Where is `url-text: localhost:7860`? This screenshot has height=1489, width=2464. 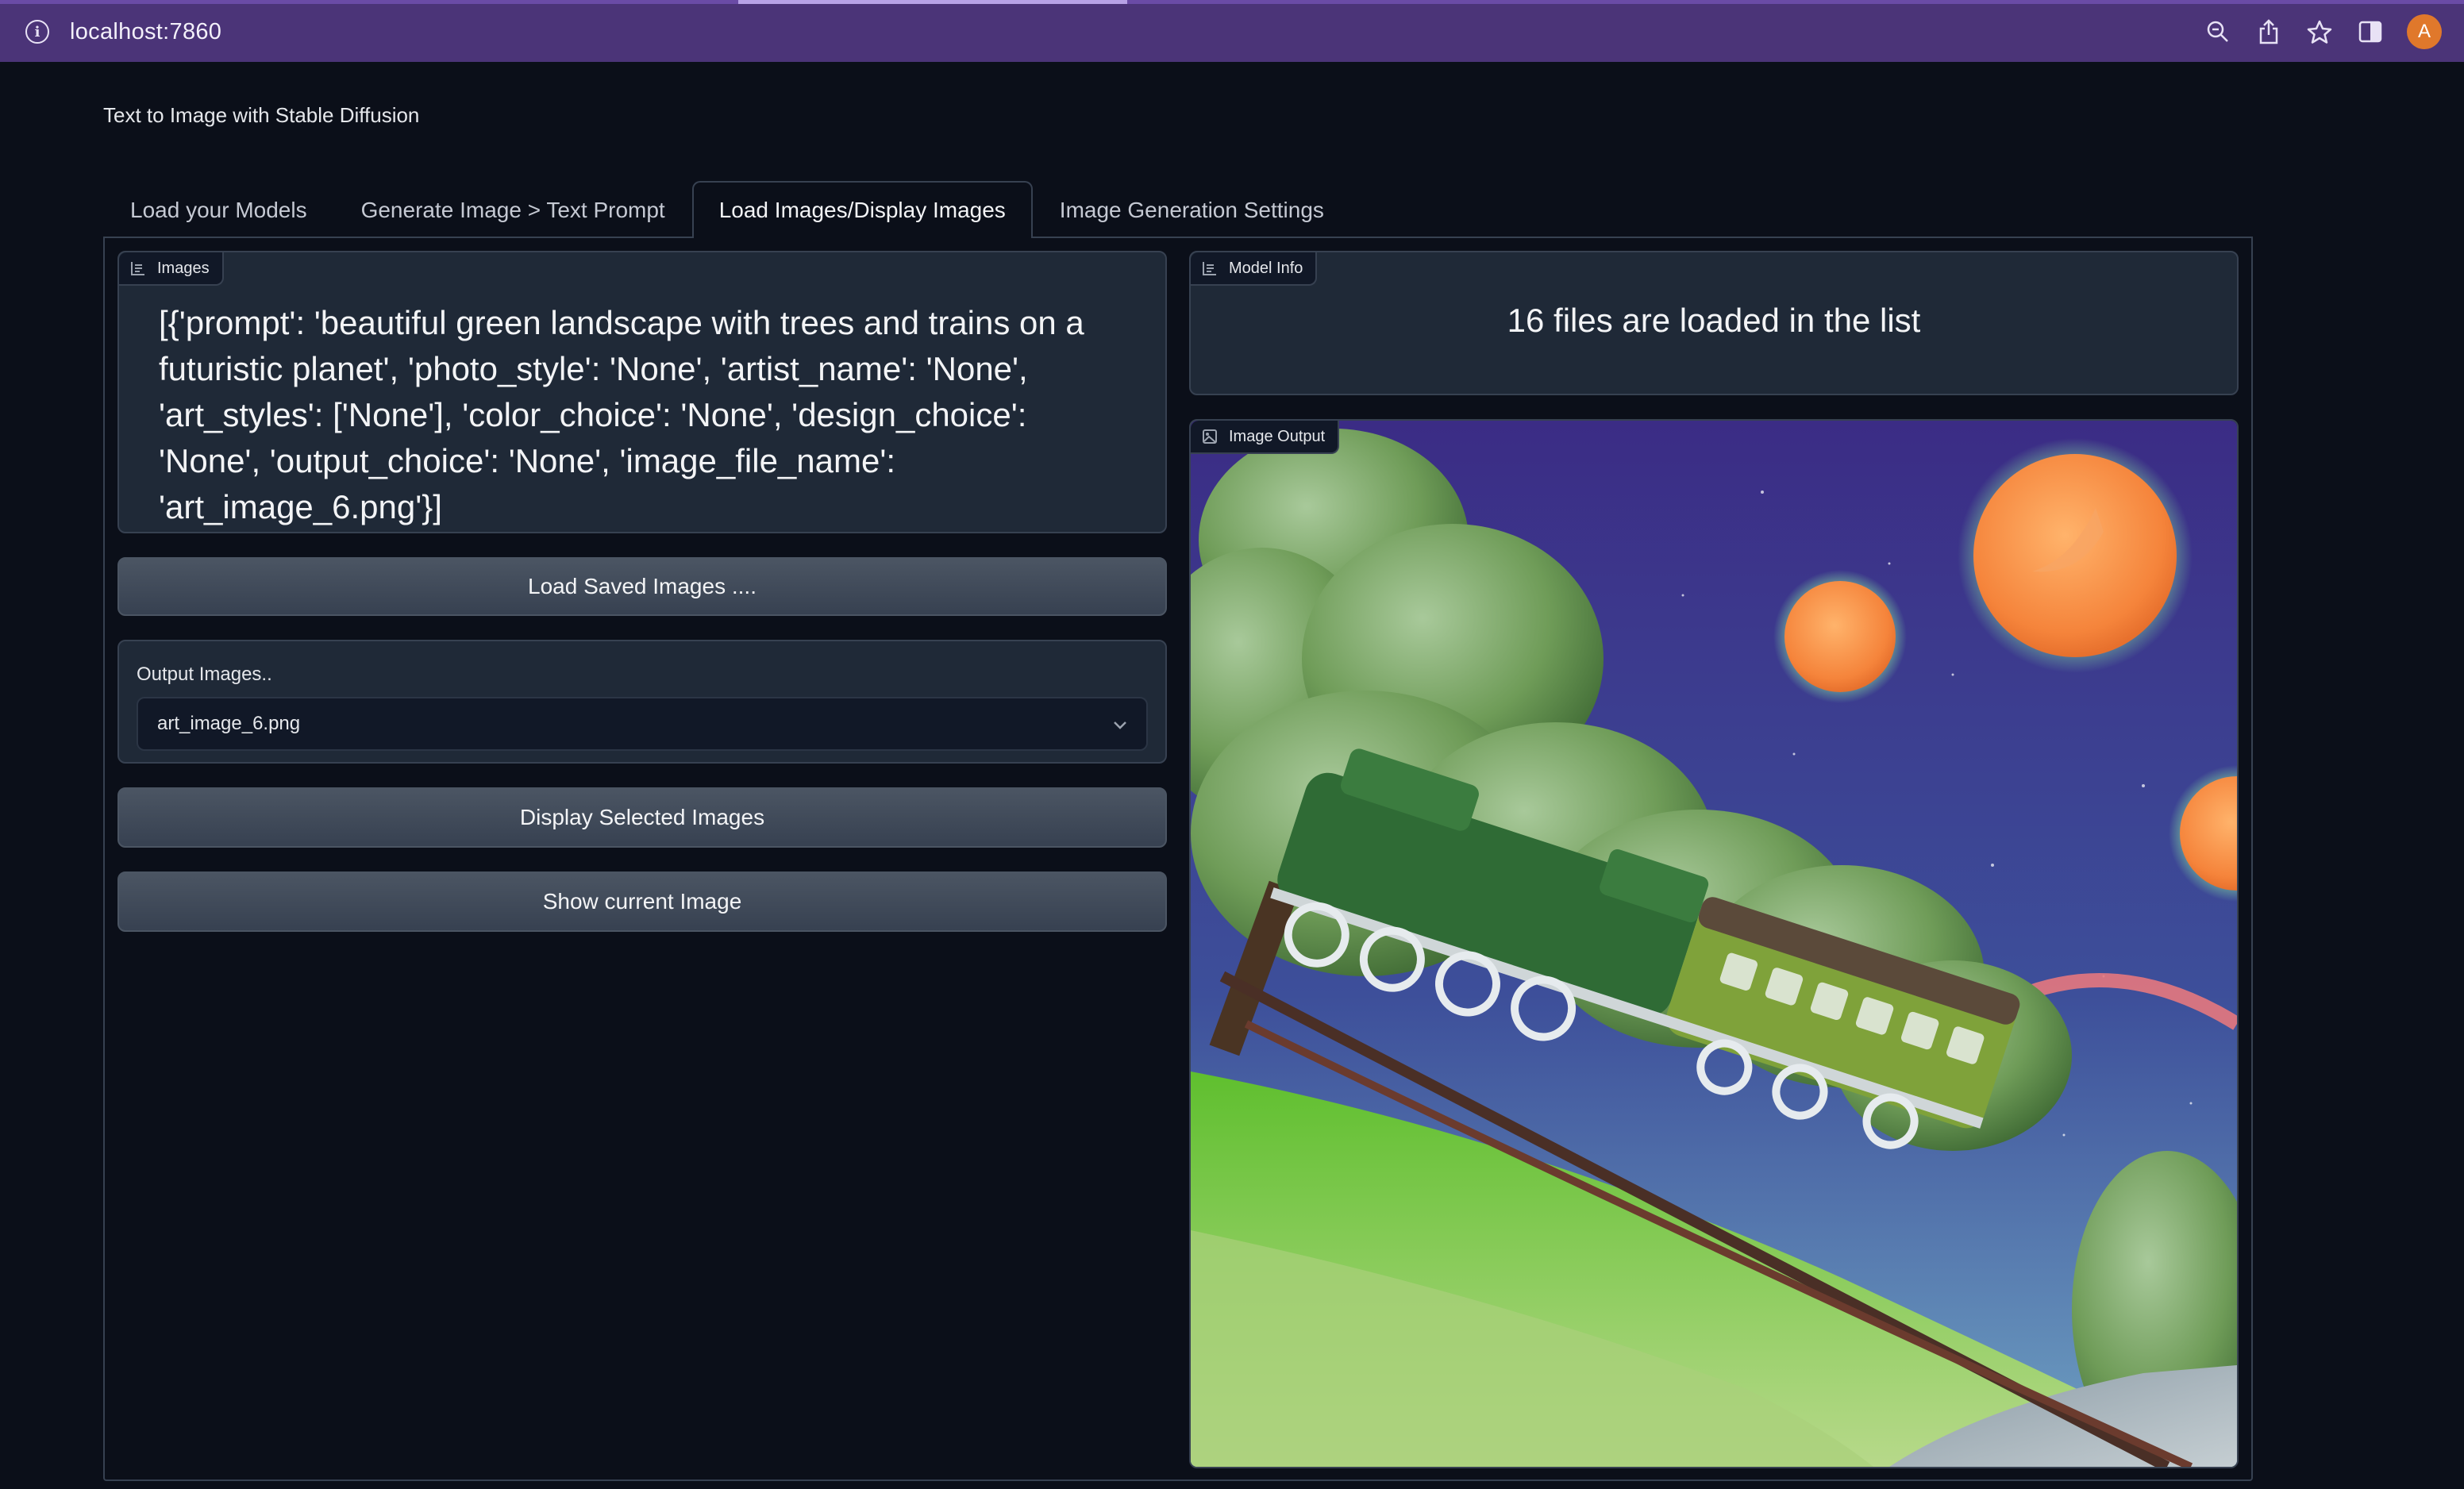
url-text: localhost:7860 is located at coordinates (145, 32).